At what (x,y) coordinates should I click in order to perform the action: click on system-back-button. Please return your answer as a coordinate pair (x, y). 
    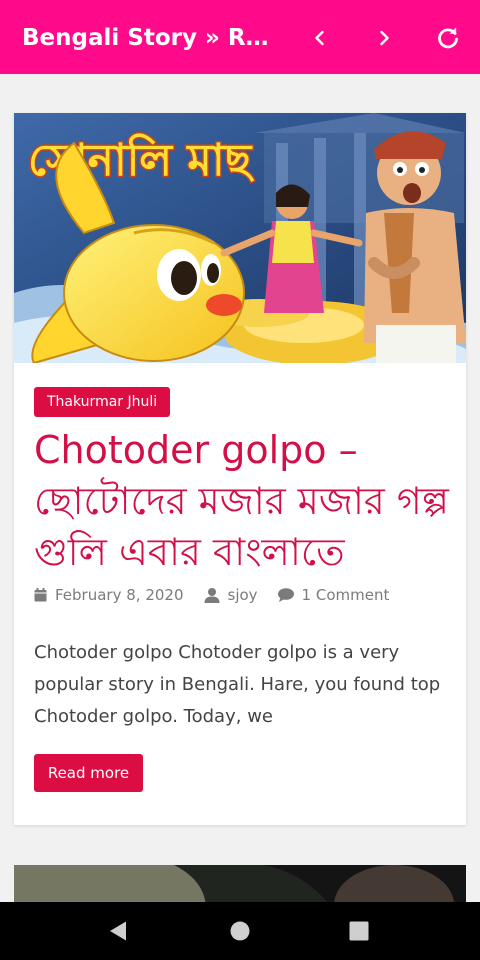
    Looking at the image, I should click on (118, 931).